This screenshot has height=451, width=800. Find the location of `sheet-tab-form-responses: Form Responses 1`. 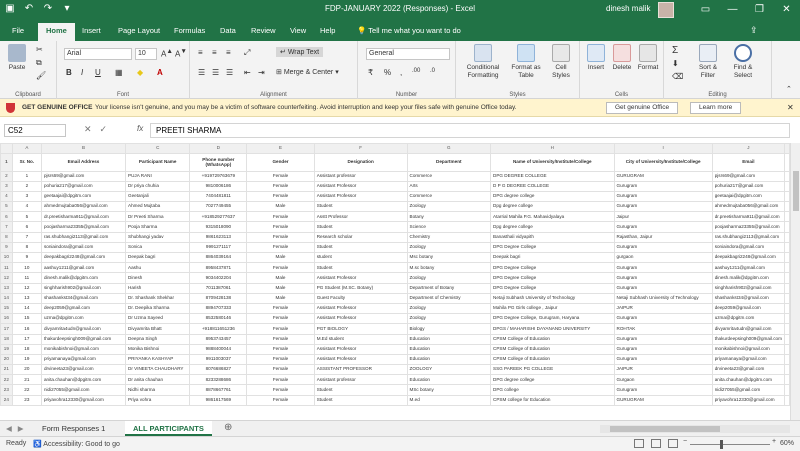

sheet-tab-form-responses: Form Responses 1 is located at coordinates (73, 428).